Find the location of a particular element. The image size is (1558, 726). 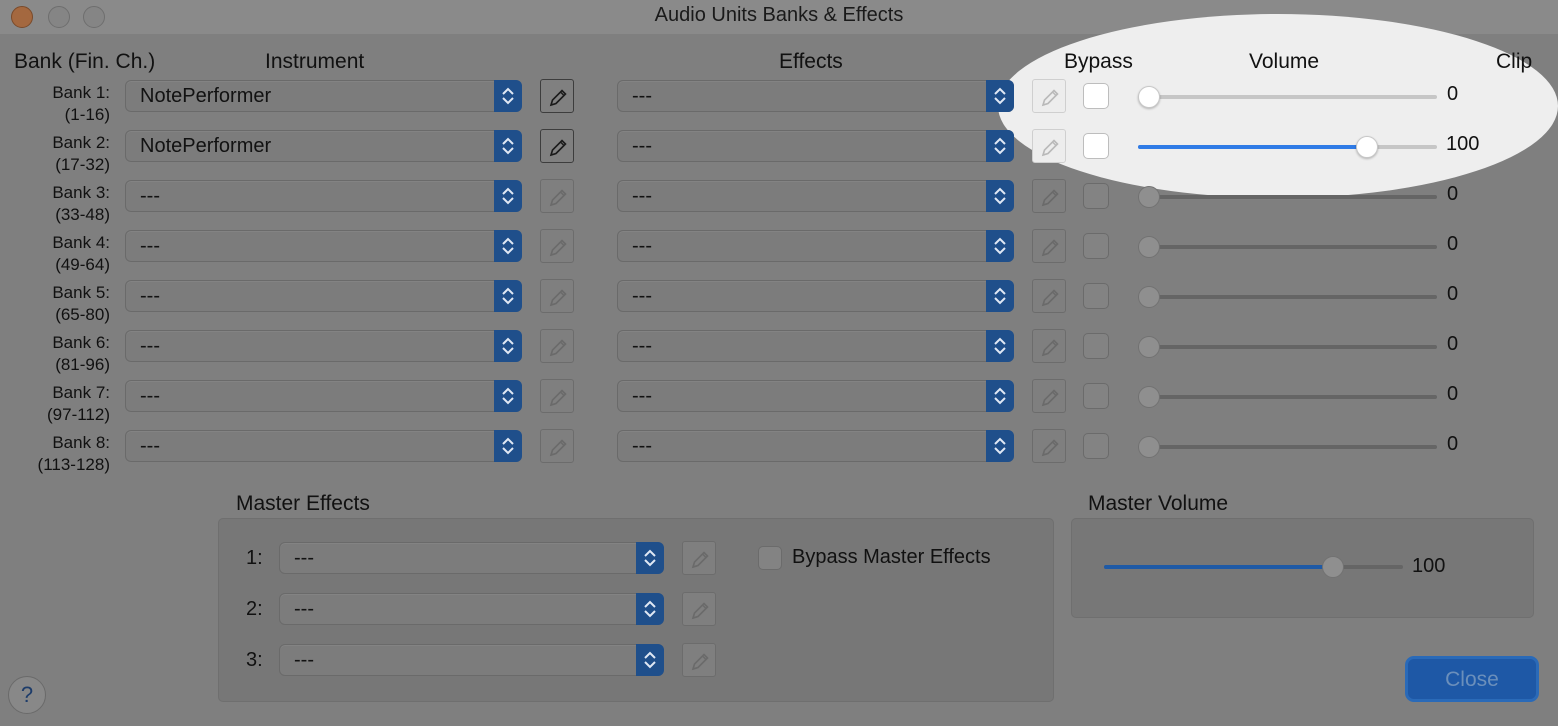

bank-label: Bank 2: (17-32) is located at coordinates (55, 154).